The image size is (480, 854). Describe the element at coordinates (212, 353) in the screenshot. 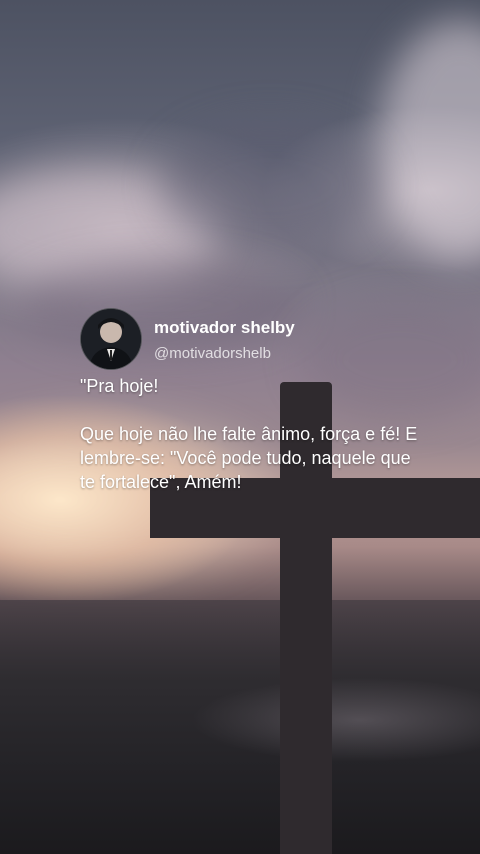

I see `user-handle: @motivadorshelb` at that location.